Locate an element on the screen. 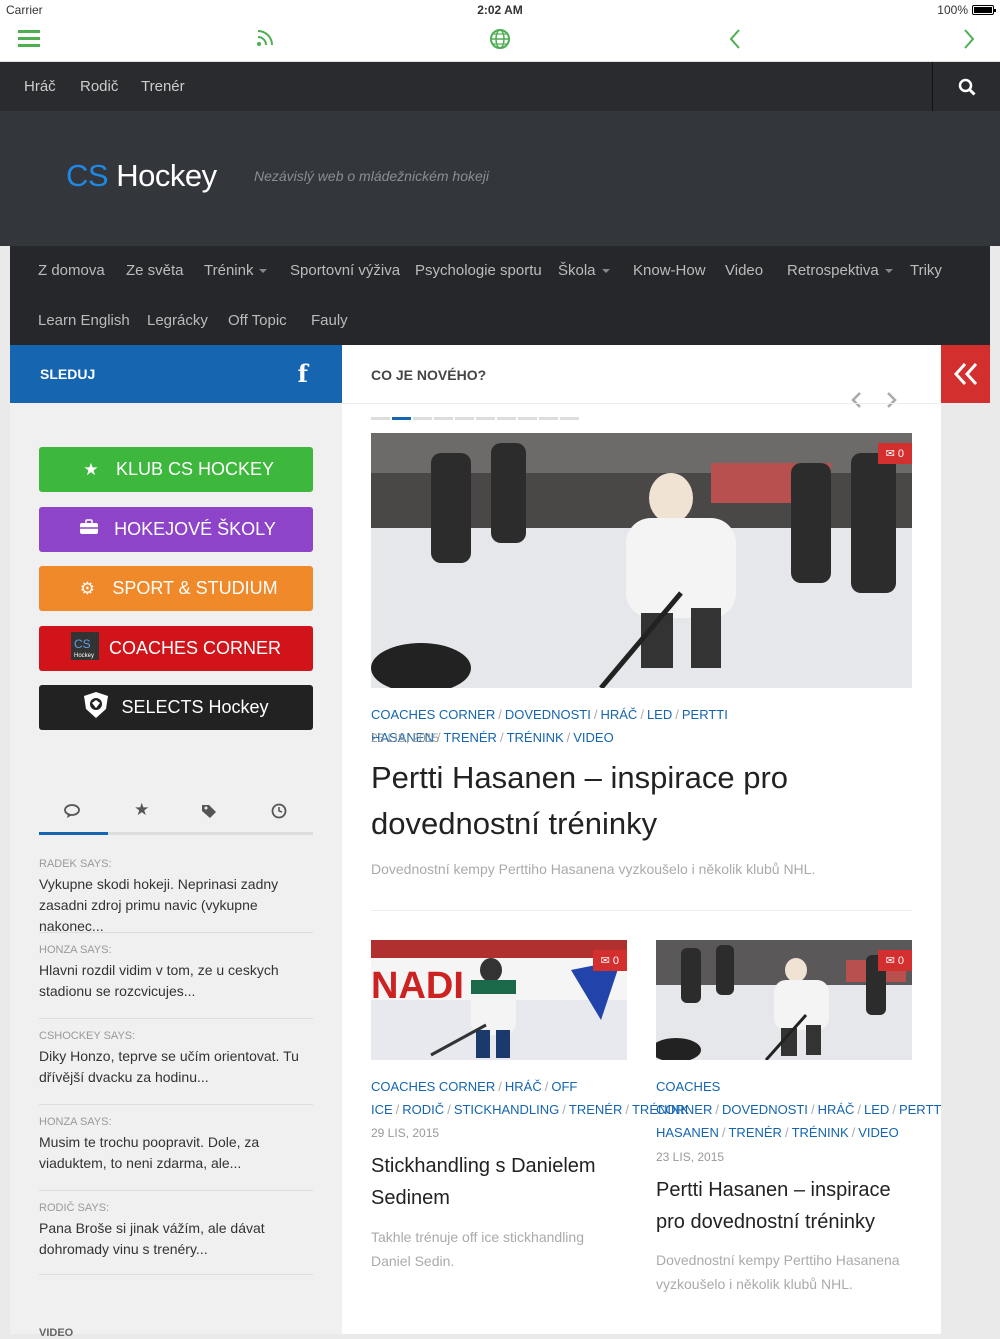  nav-item-fauly: Fauly is located at coordinates (329, 320).